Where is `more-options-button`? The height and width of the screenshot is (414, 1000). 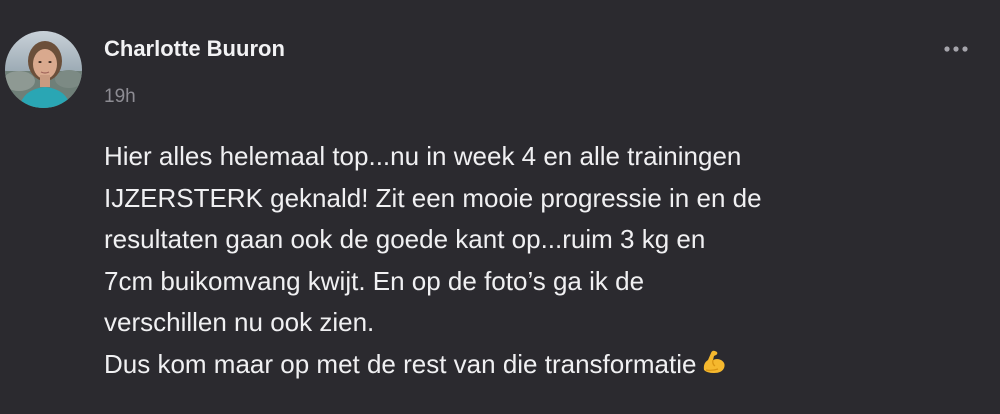 more-options-button is located at coordinates (956, 49).